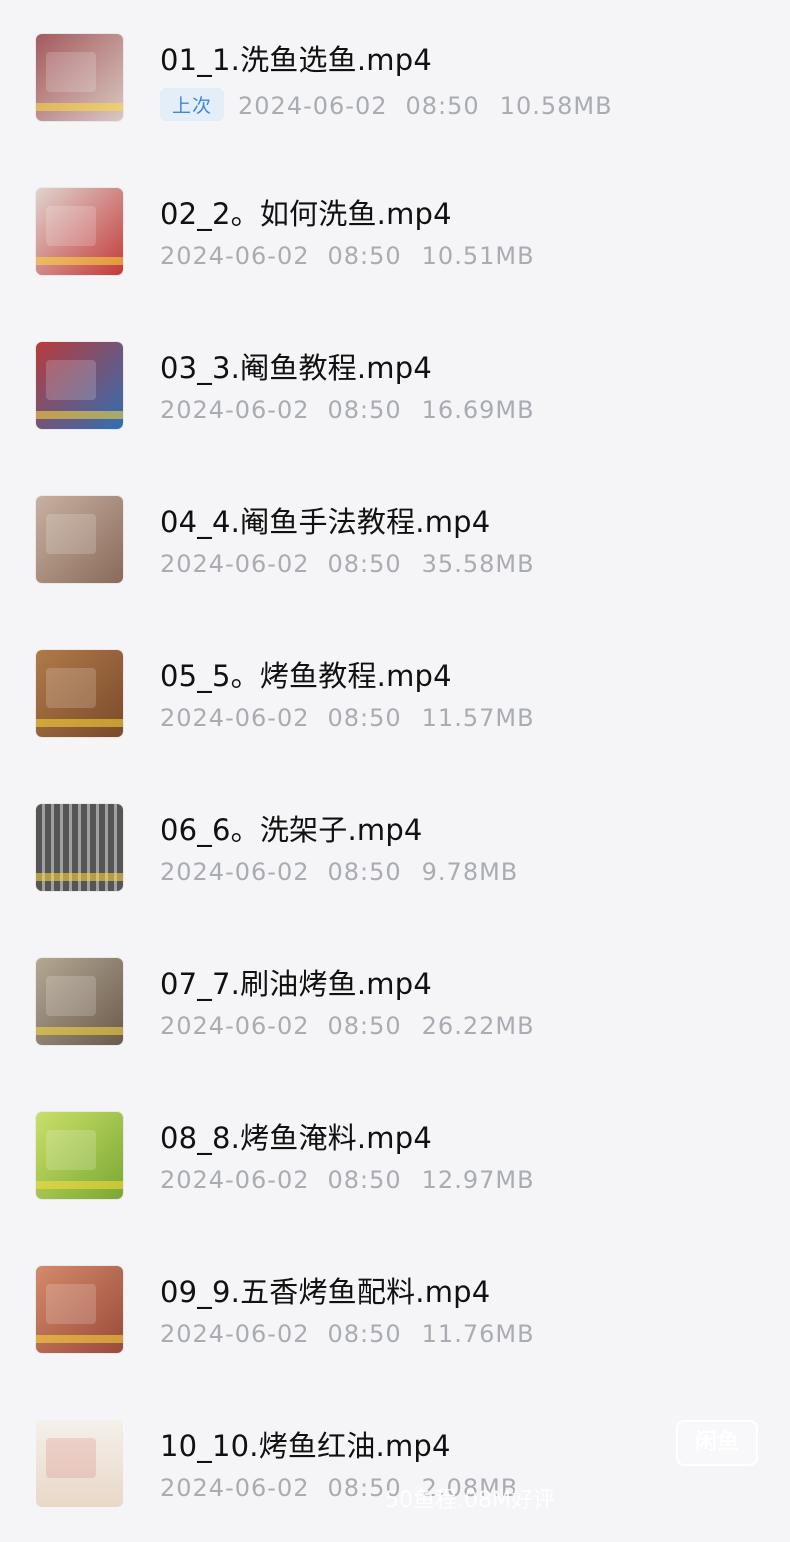 This screenshot has width=790, height=1542. Describe the element at coordinates (556, 106) in the screenshot. I see `file-size: 10.58MB` at that location.